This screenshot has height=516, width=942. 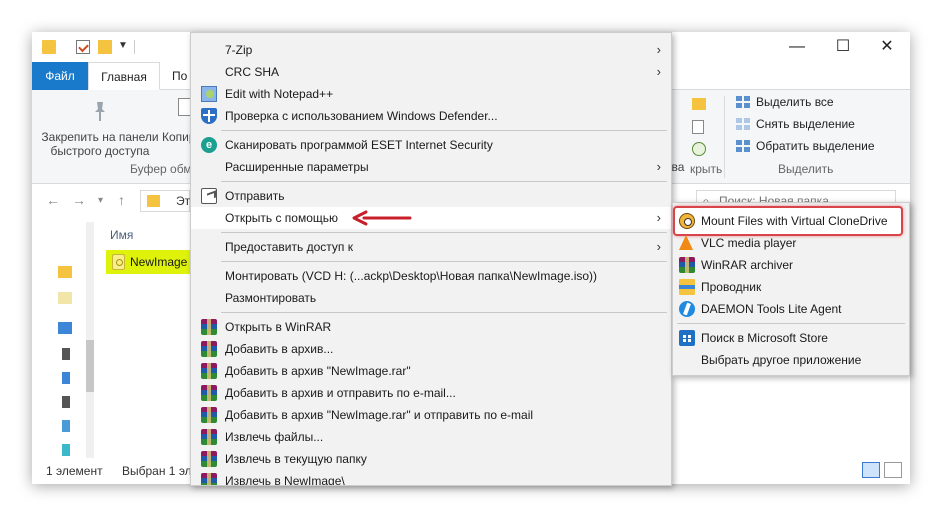 I want to click on edit-icon, so click(x=698, y=127).